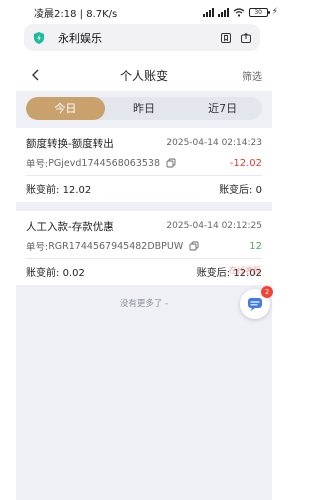  Describe the element at coordinates (274, 12) in the screenshot. I see `charging-icon: ⚡` at that location.